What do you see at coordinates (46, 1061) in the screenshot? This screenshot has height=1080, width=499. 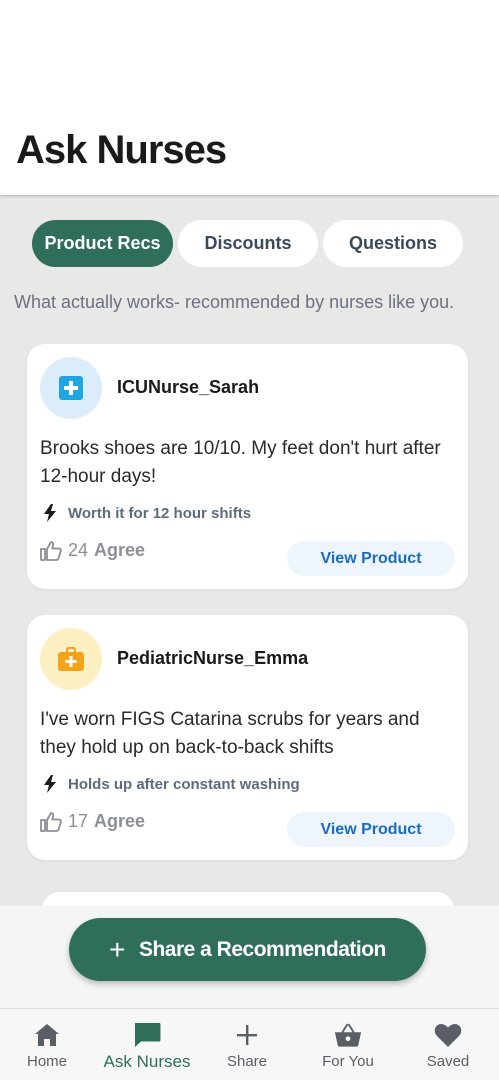 I see `nav-label: Home` at bounding box center [46, 1061].